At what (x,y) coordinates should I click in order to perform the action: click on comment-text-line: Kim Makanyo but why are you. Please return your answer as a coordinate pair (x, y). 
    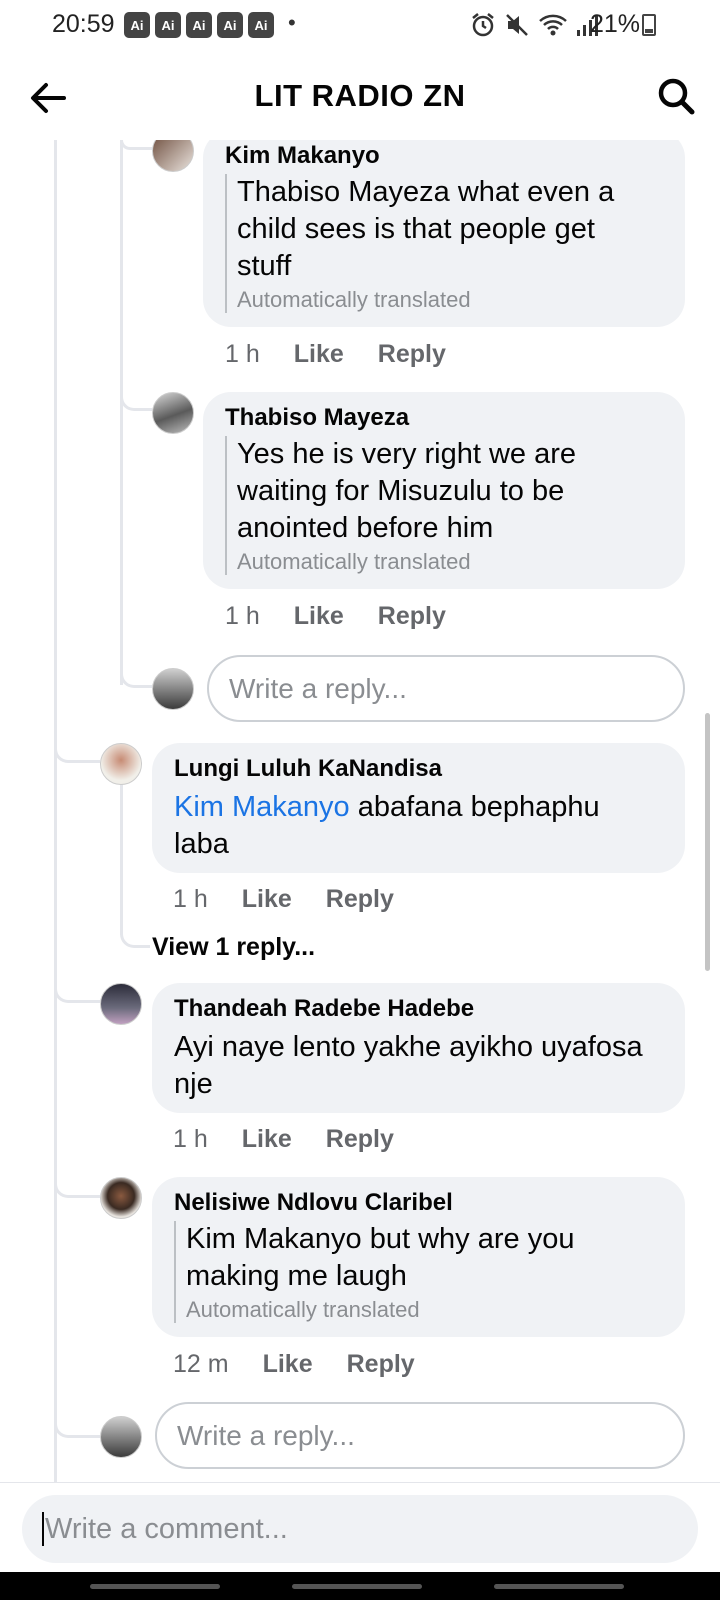
    Looking at the image, I should click on (380, 1239).